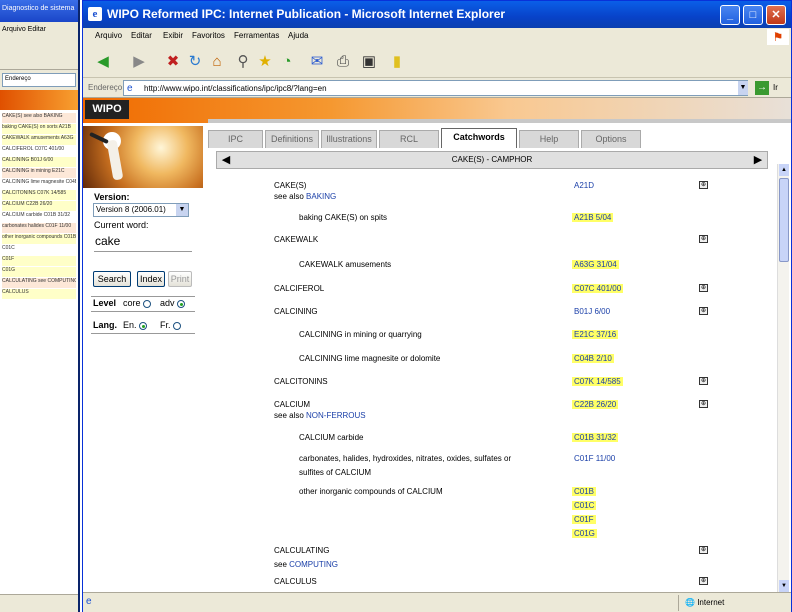 This screenshot has width=792, height=612. Describe the element at coordinates (39, 162) in the screenshot. I see `background-row: CALCINING B01J 6/00` at that location.